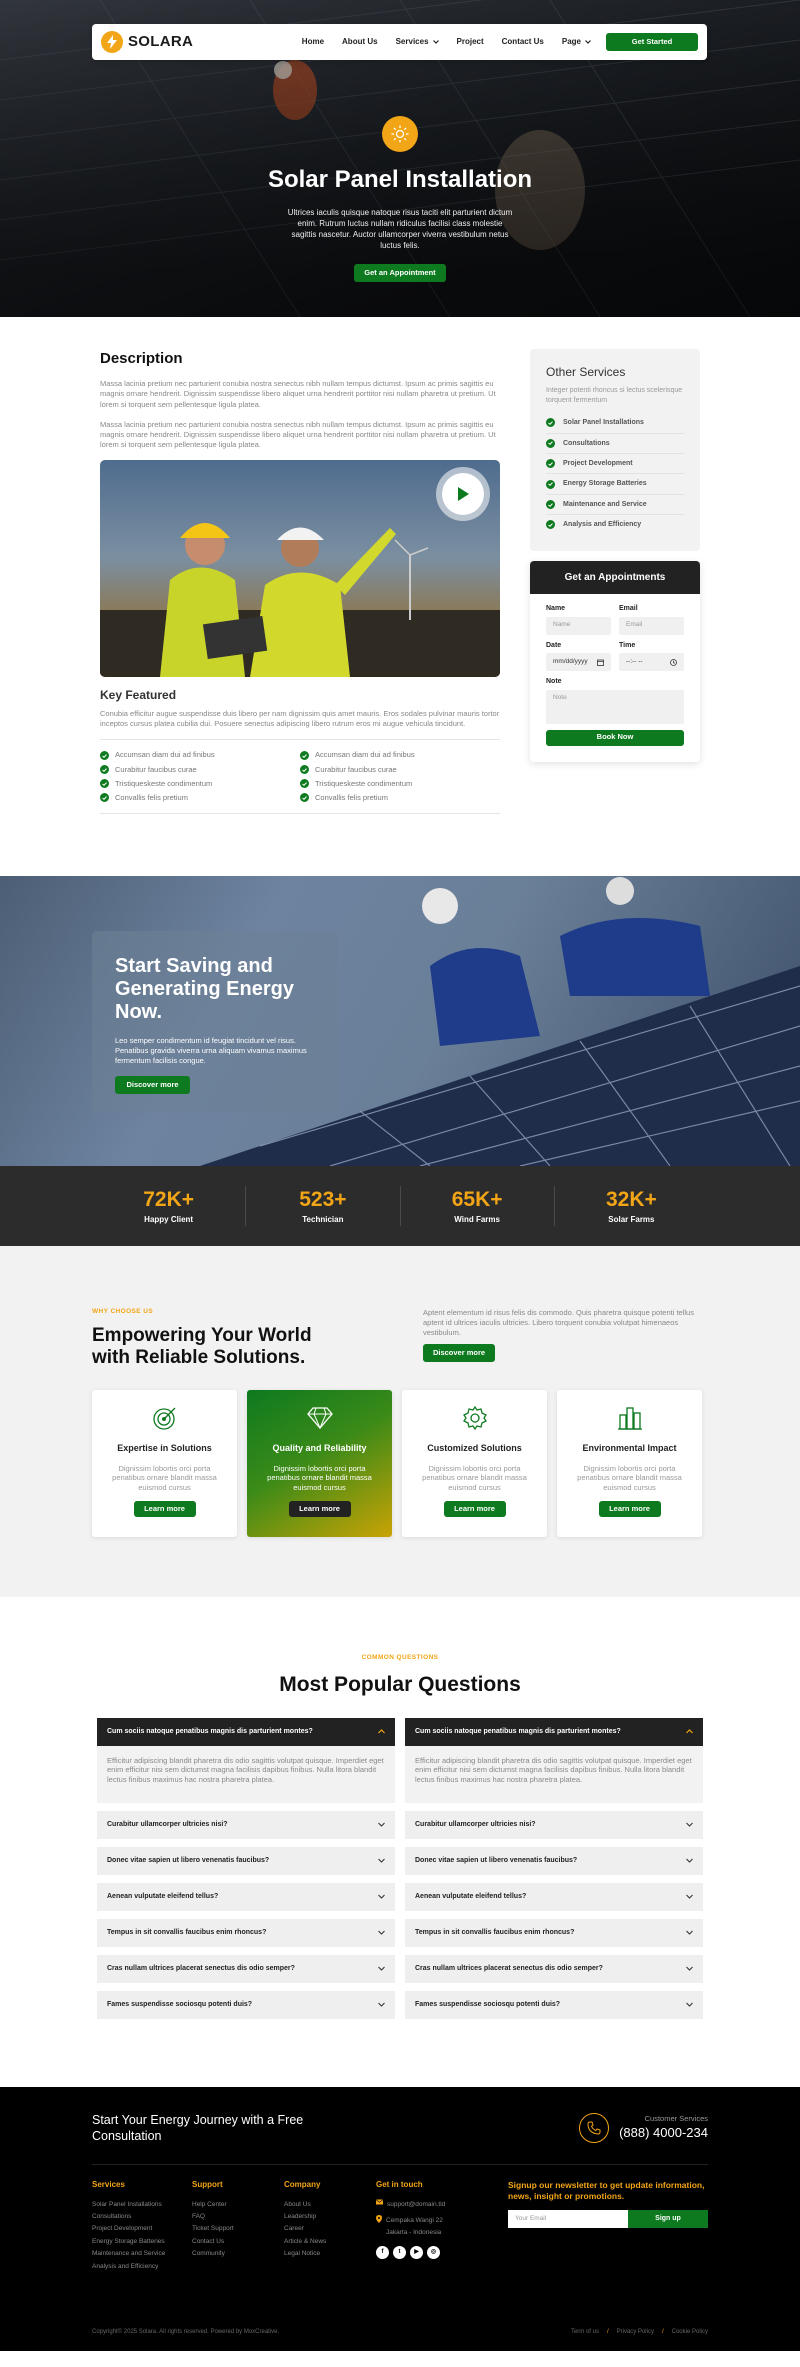 The height and width of the screenshot is (2367, 800). What do you see at coordinates (571, 41) in the screenshot?
I see `nav-item-page-label: Page` at bounding box center [571, 41].